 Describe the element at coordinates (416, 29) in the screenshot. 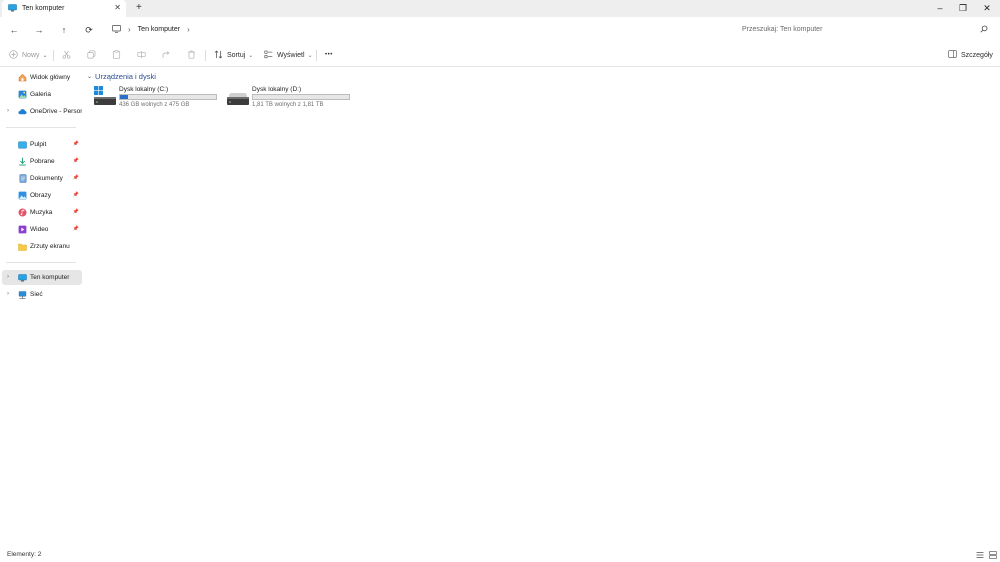

I see `address-bar: › Ten komputer ›` at that location.